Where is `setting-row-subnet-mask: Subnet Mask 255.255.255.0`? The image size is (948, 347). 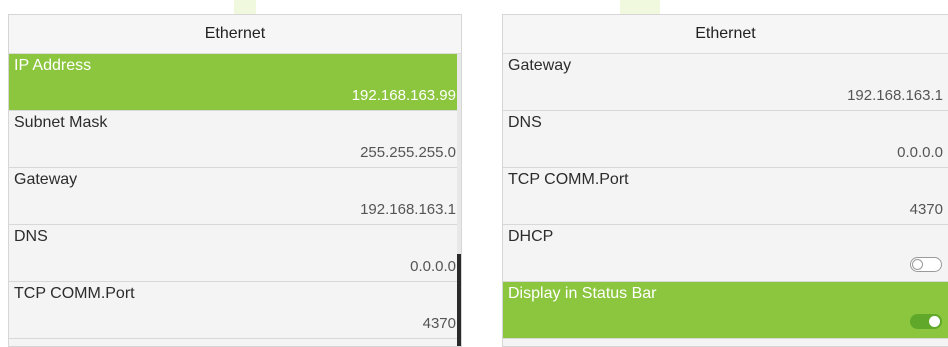 setting-row-subnet-mask: Subnet Mask 255.255.255.0 is located at coordinates (235, 139).